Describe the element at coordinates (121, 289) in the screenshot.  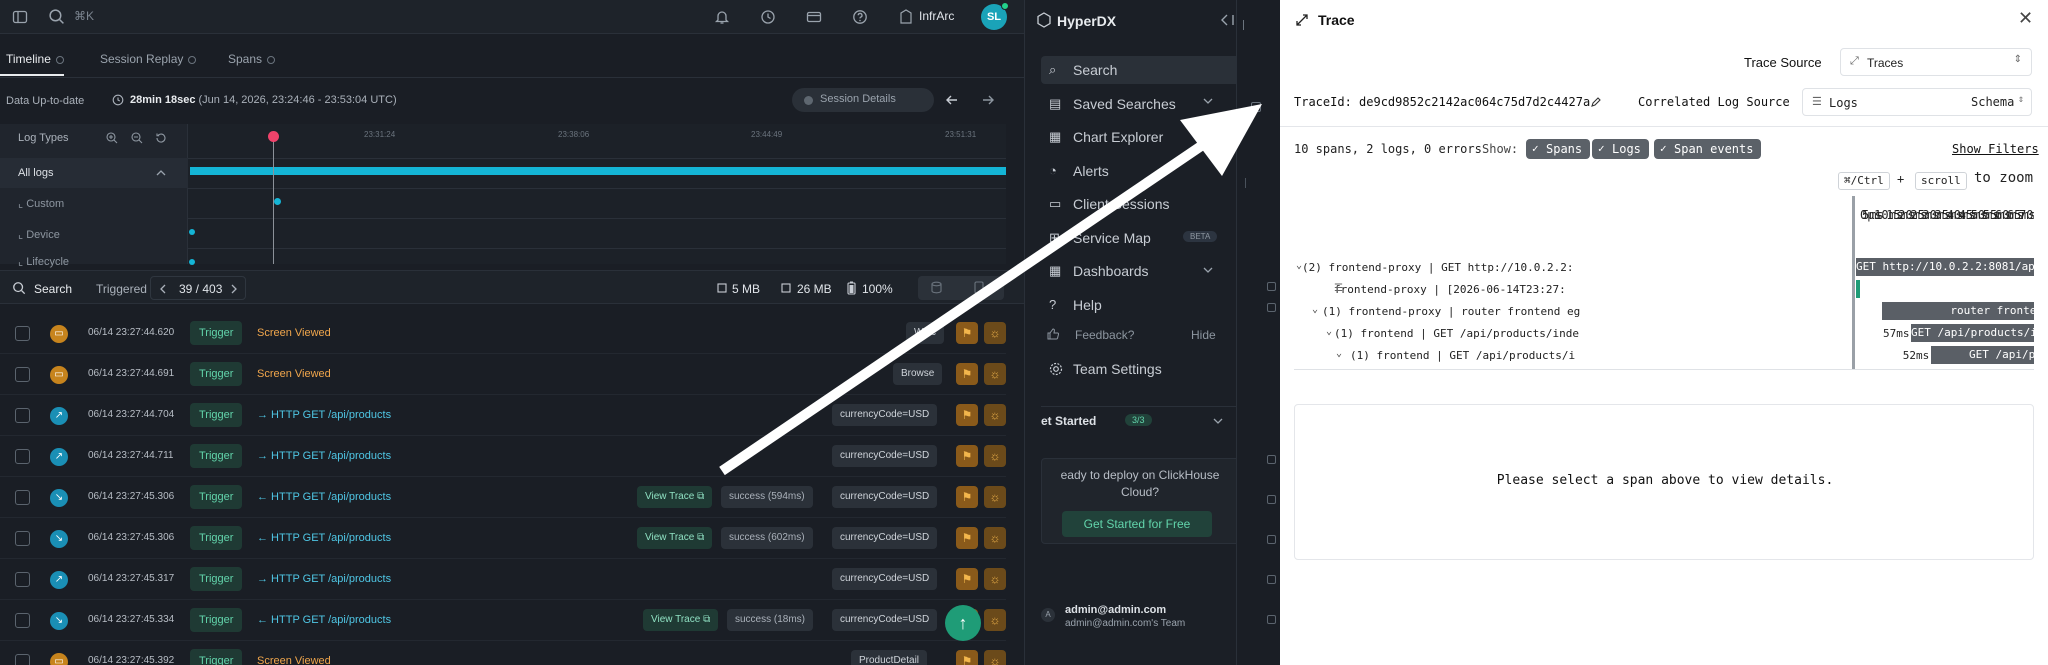
I see `triggered-filter: Triggered` at that location.